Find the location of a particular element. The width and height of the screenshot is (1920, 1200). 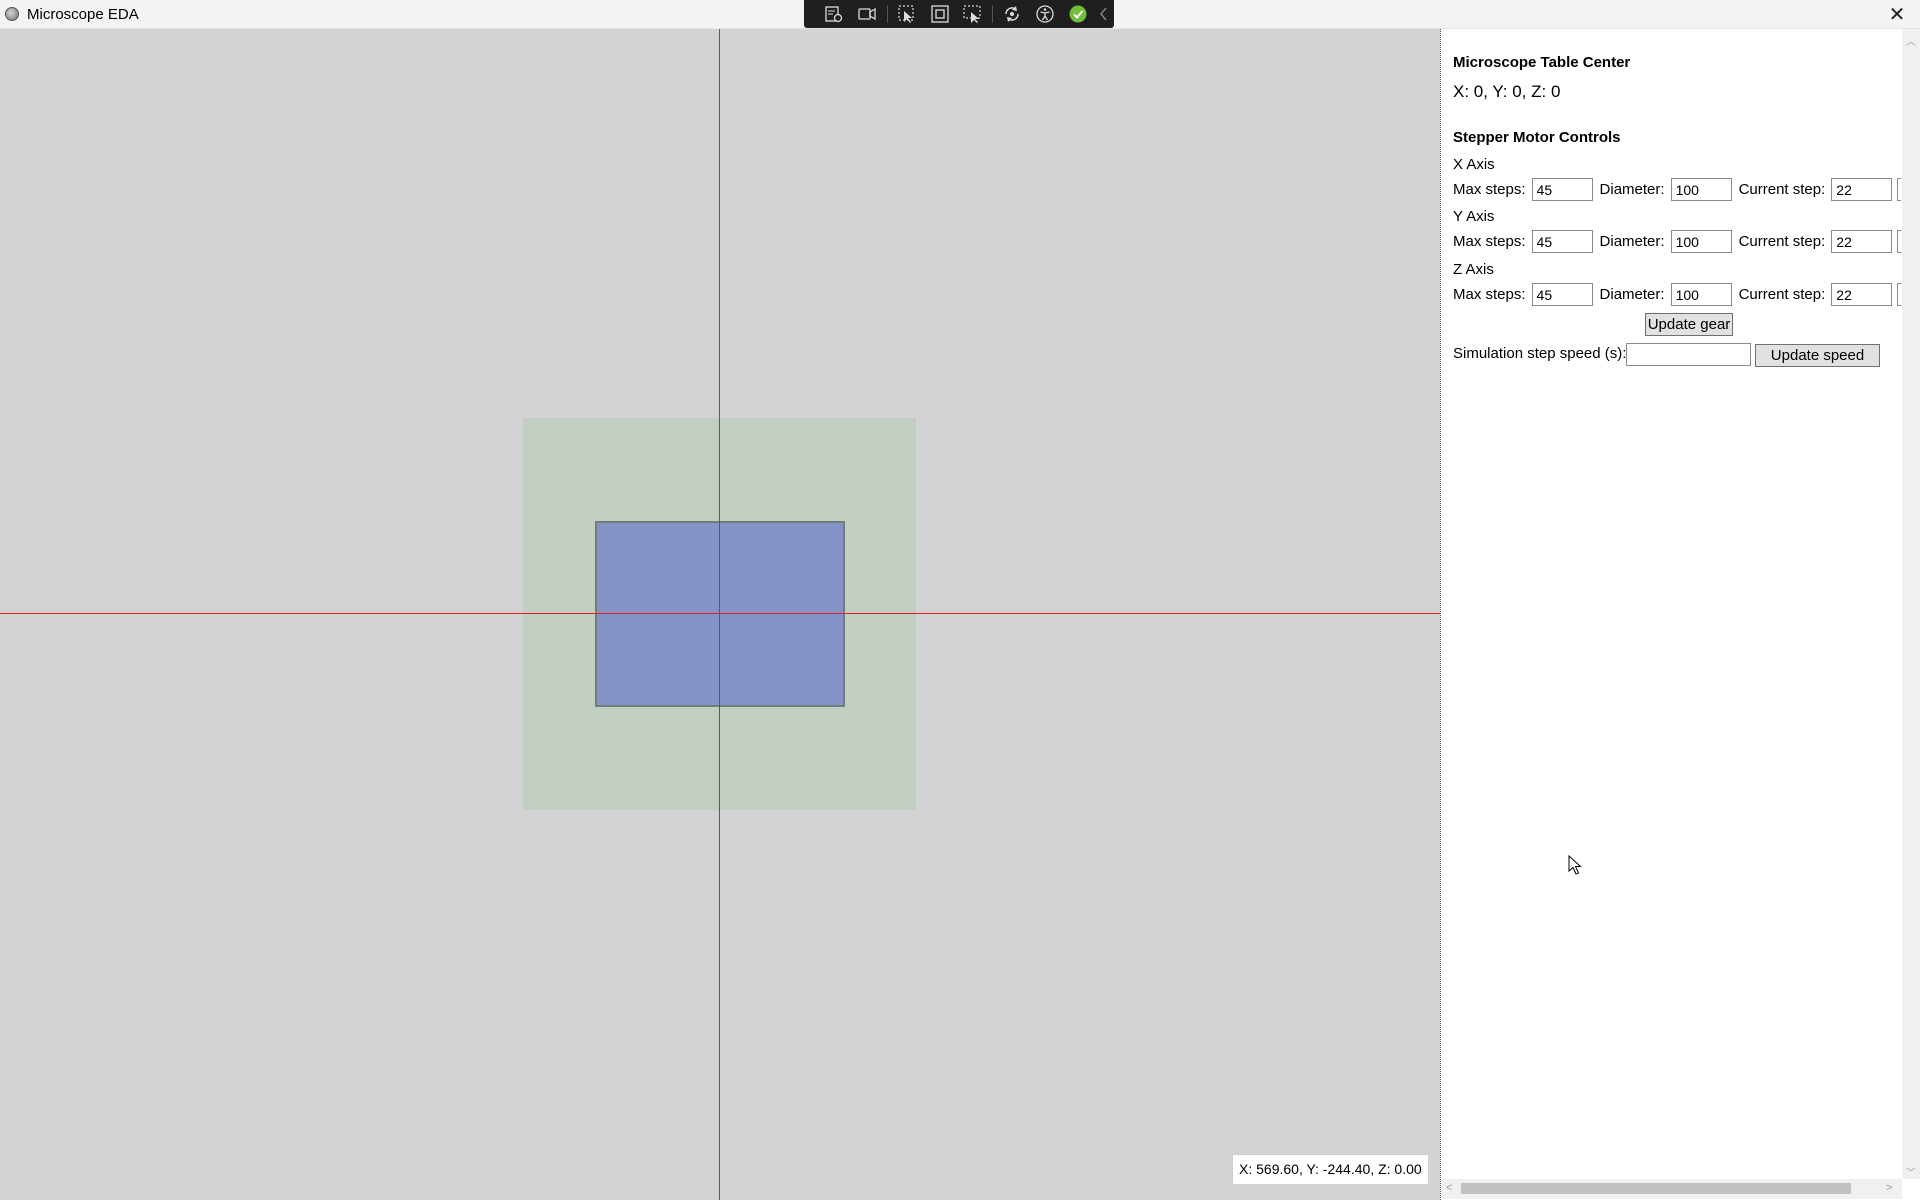

close-button: ✕ is located at coordinates (1897, 14).